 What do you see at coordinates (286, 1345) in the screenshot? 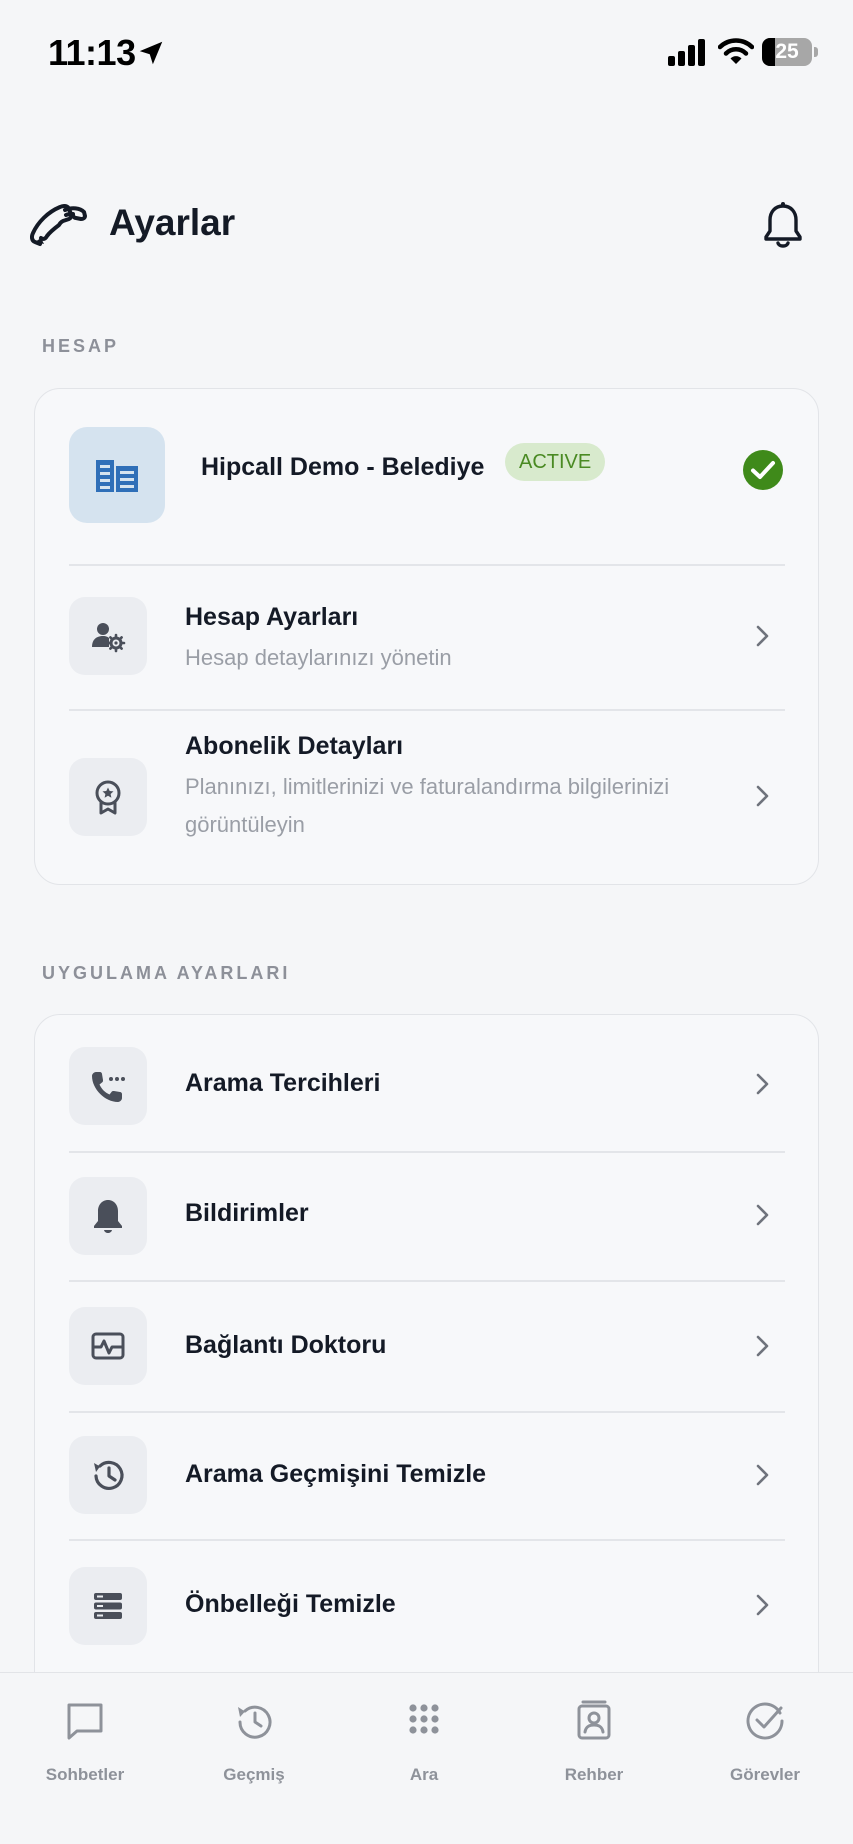
I see `row-title: Bağlantı Doktoru` at bounding box center [286, 1345].